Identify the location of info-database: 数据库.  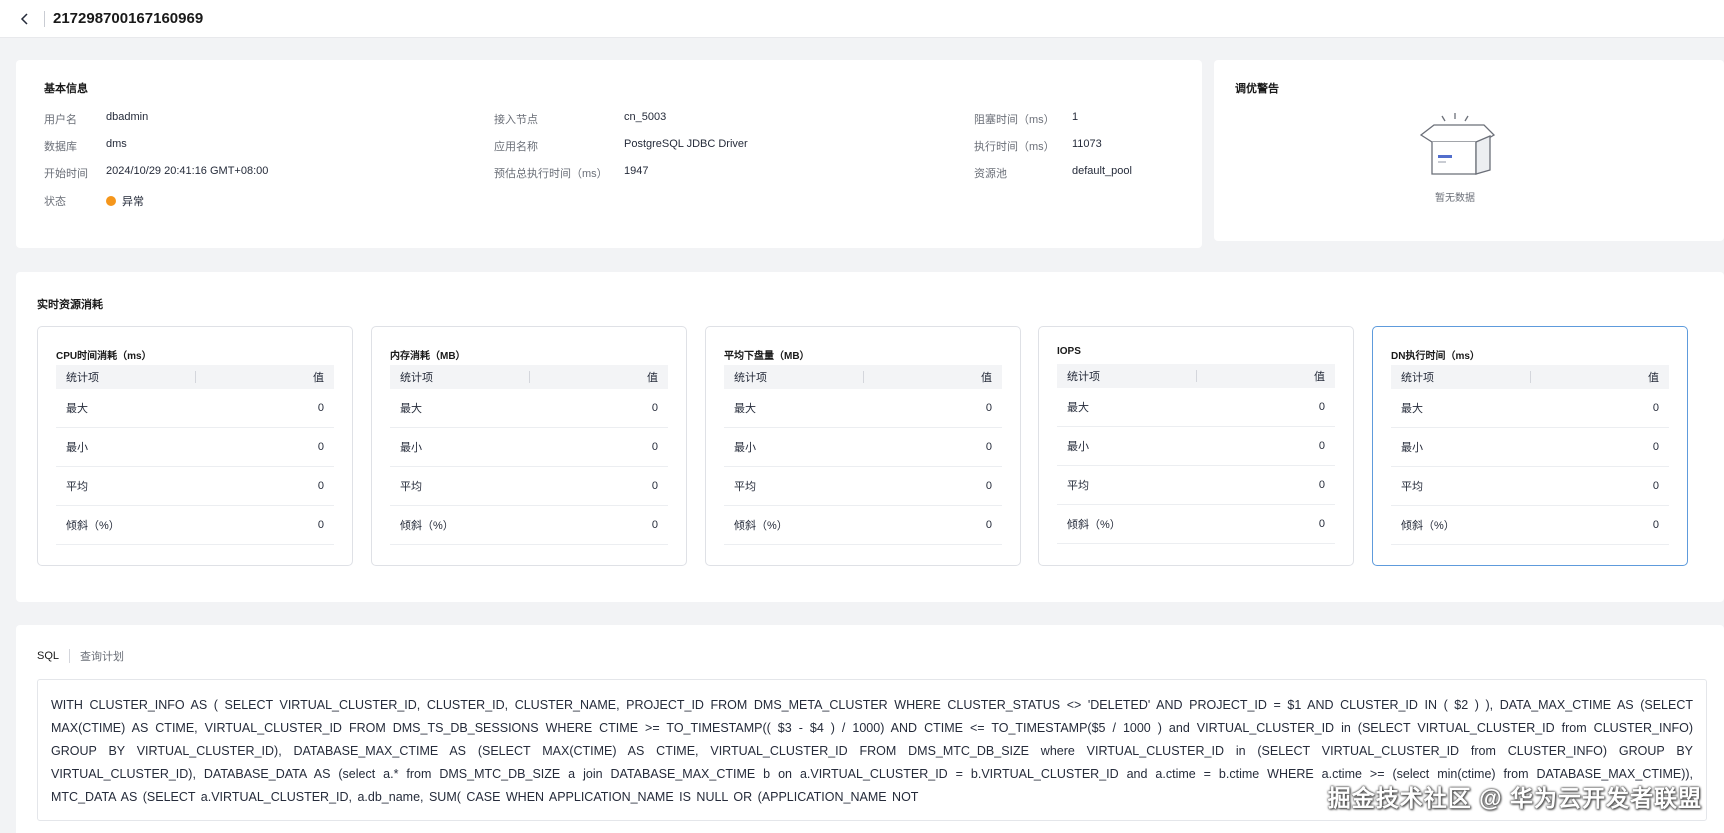
(60, 146).